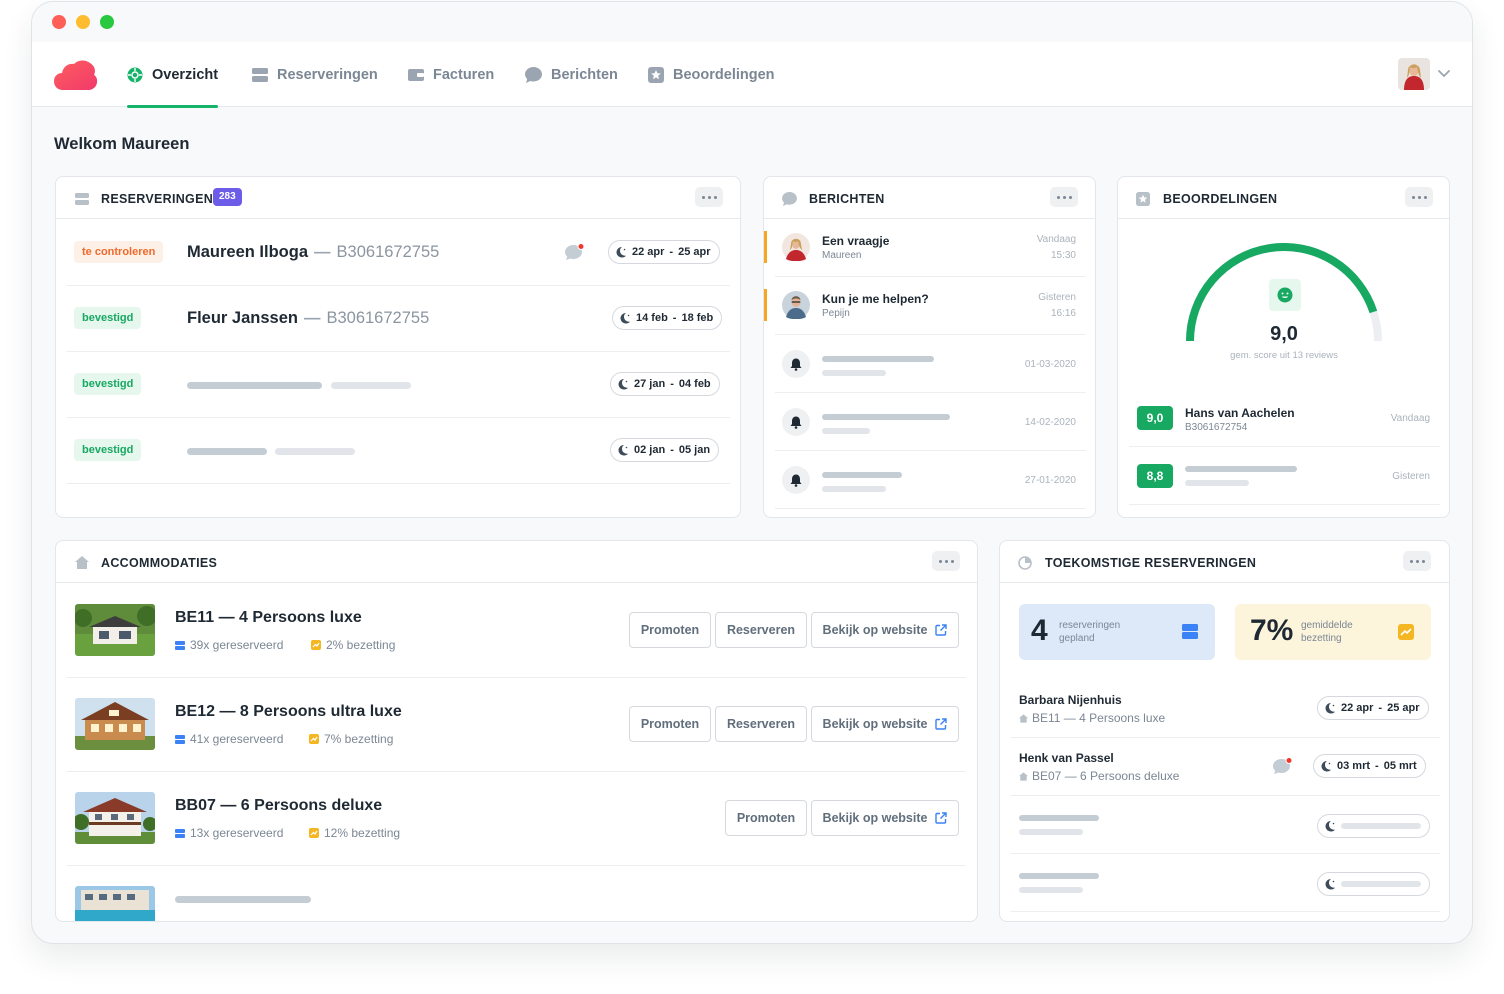 This screenshot has width=1504, height=994. What do you see at coordinates (1216, 427) in the screenshot?
I see `reservation-code: B3061672754` at bounding box center [1216, 427].